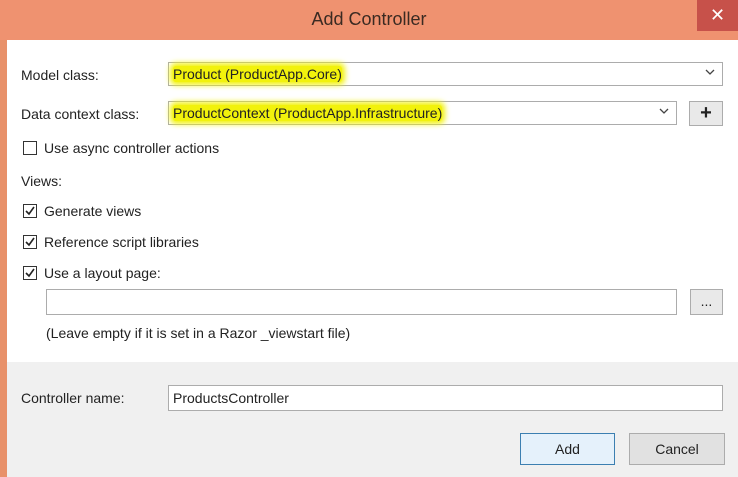 The height and width of the screenshot is (477, 738). What do you see at coordinates (231, 398) in the screenshot?
I see `controller-name-value: ProductsController` at bounding box center [231, 398].